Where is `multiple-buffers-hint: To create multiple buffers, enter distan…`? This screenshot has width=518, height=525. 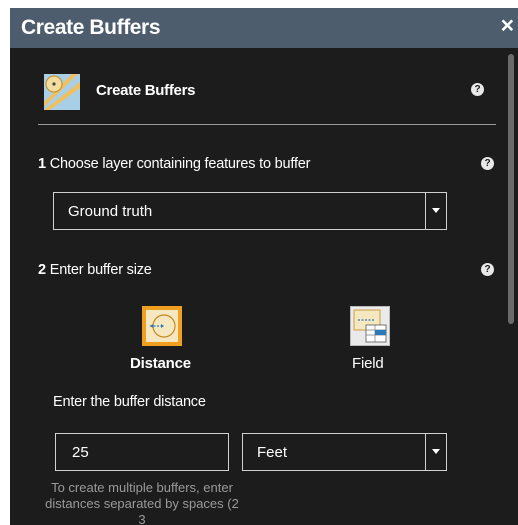
multiple-buffers-hint: To create multiple buffers, enter distan… is located at coordinates (142, 502).